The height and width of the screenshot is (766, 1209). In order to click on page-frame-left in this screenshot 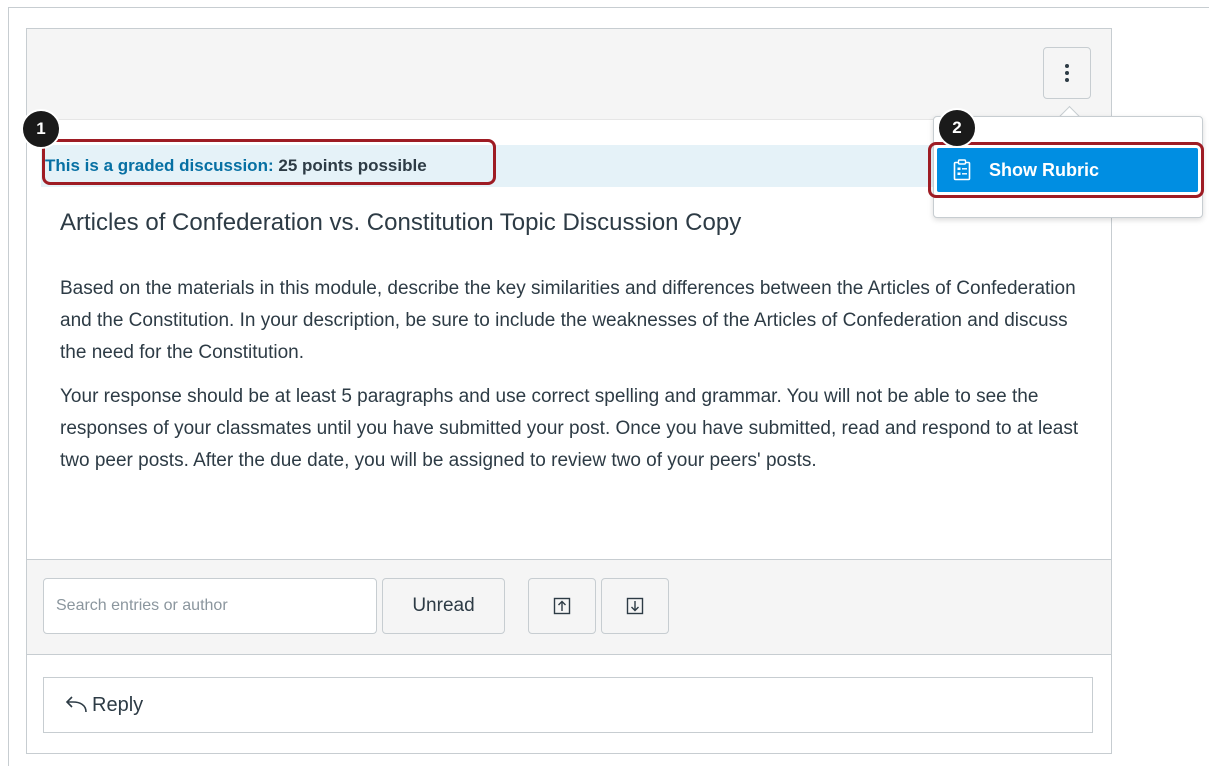, I will do `click(8, 386)`.